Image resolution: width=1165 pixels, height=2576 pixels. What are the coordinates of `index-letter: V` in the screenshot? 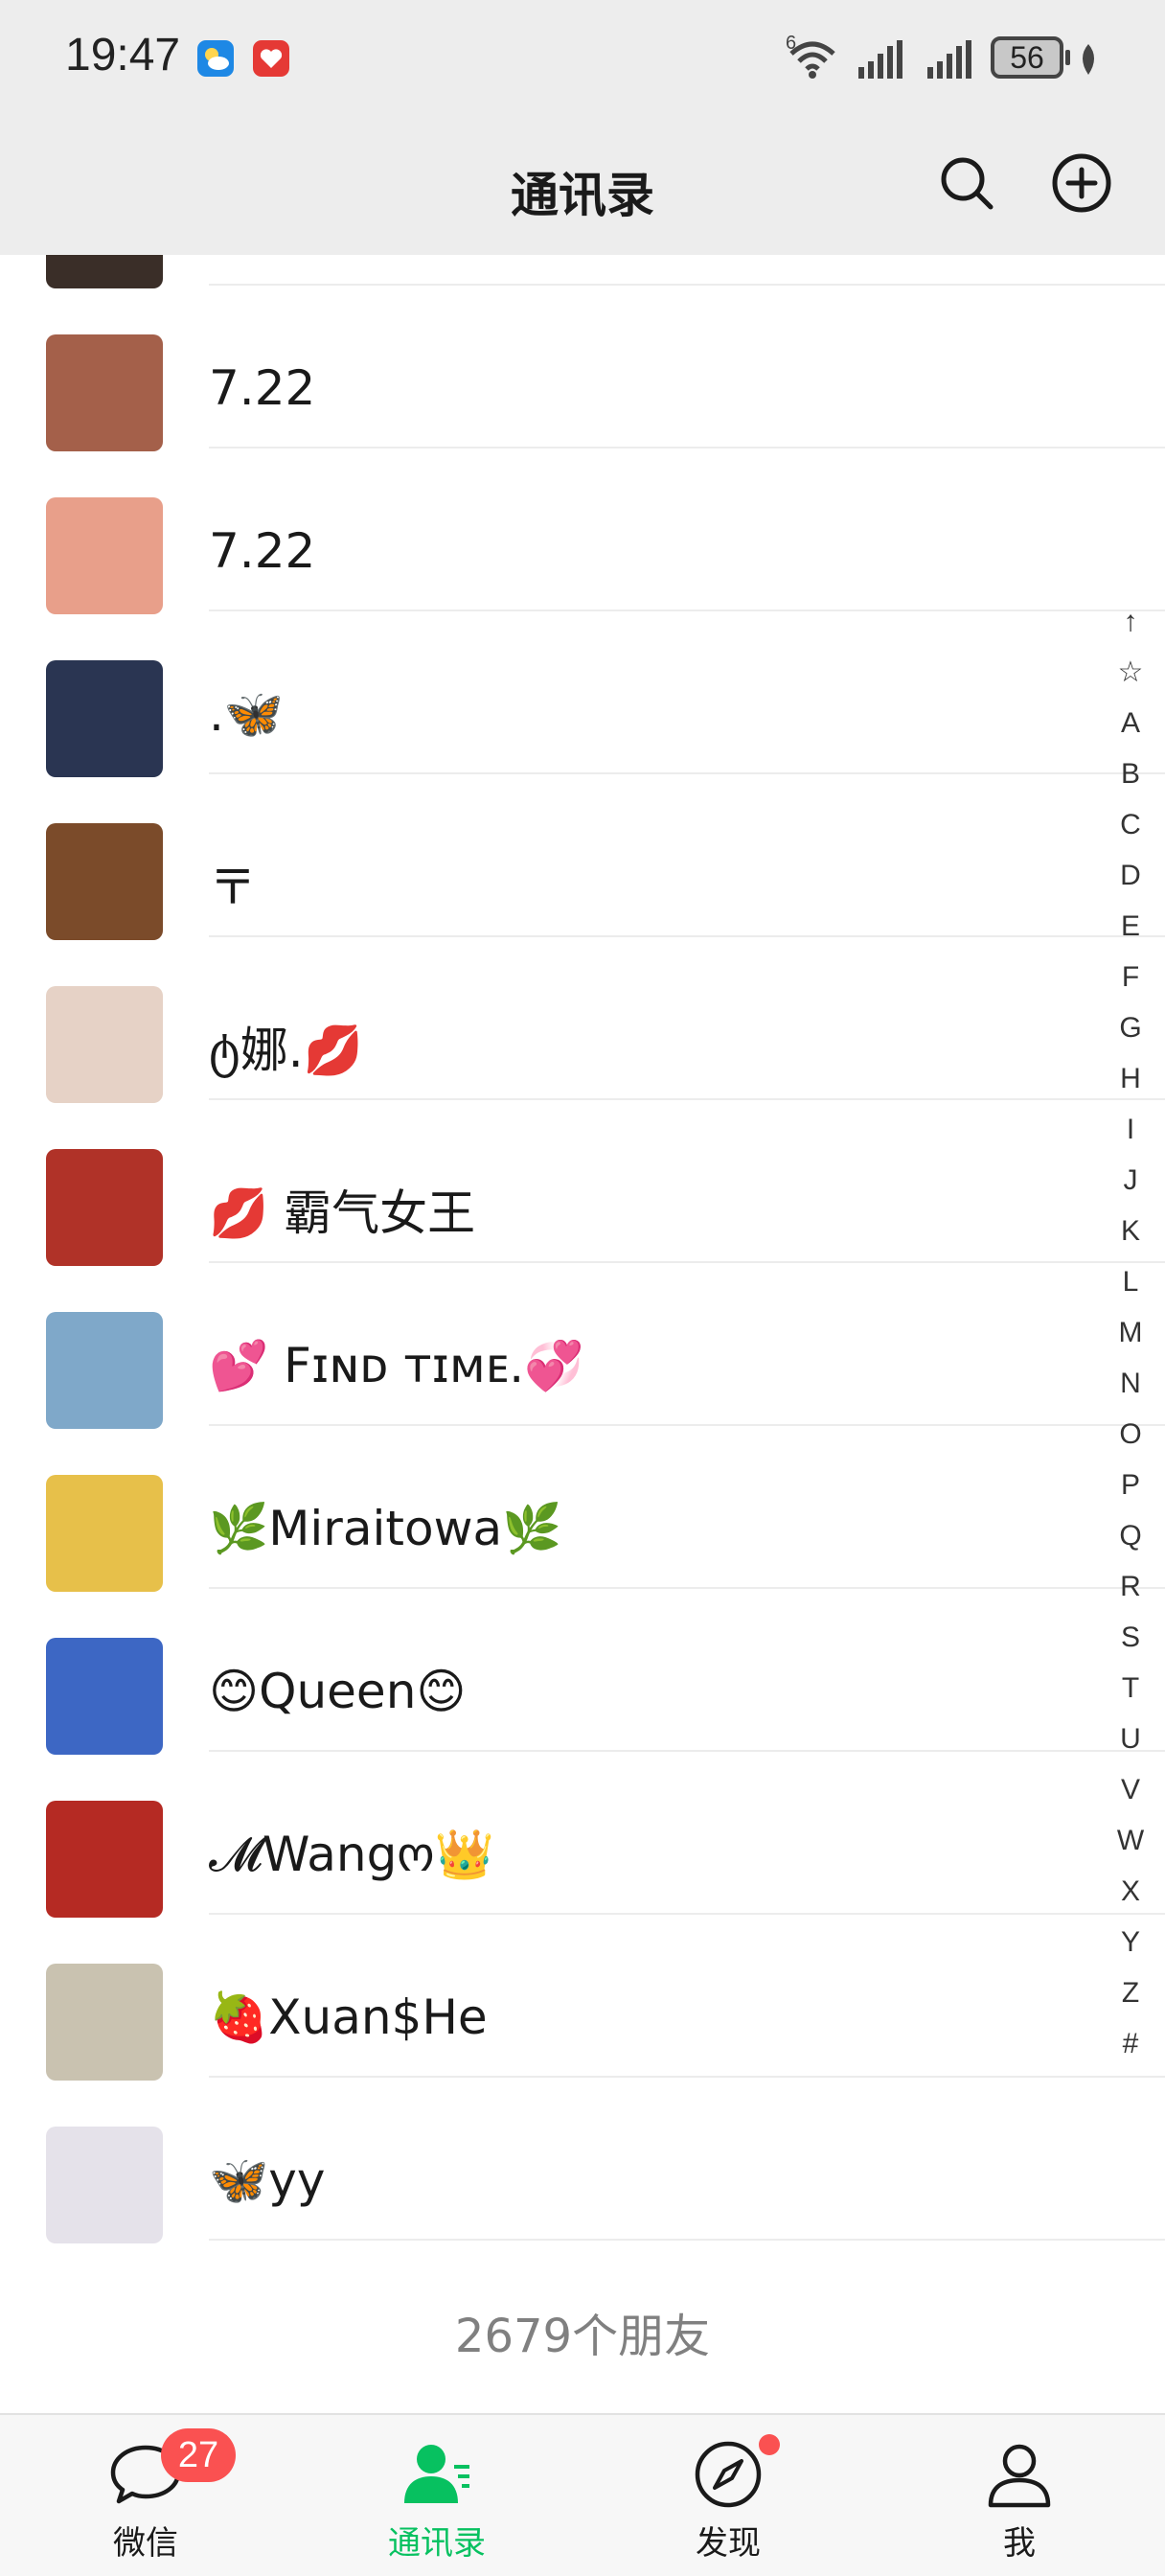 It's located at (1130, 1789).